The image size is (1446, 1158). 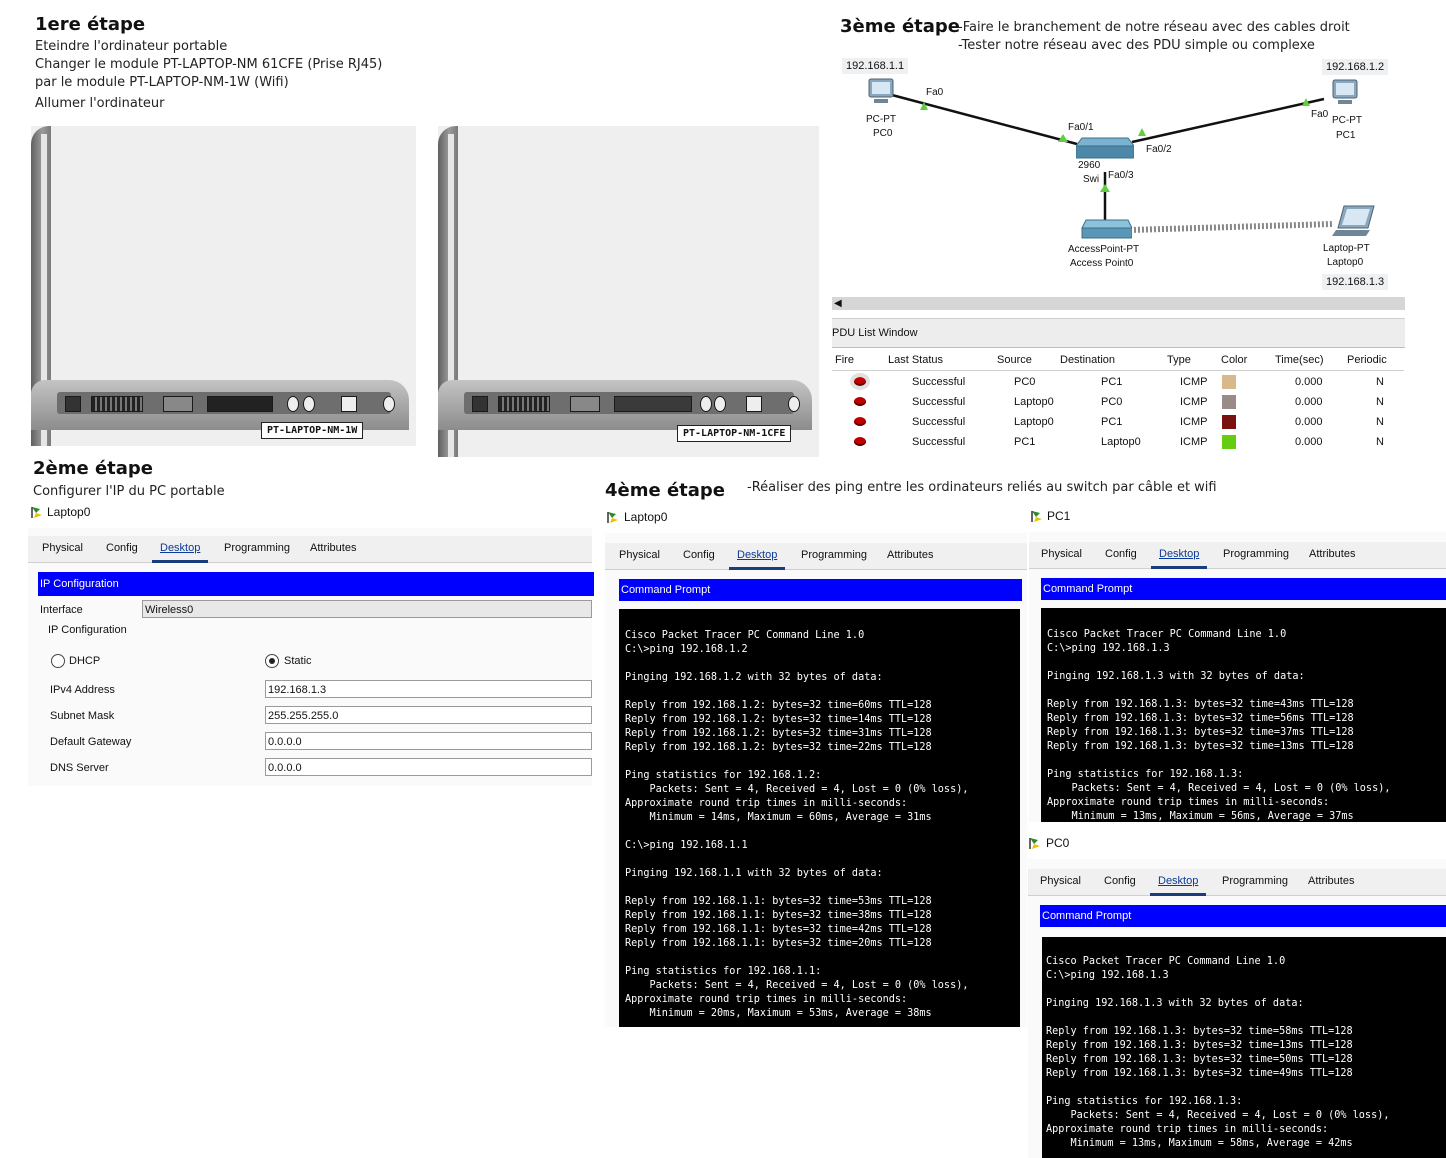 I want to click on static-label: Static, so click(x=298, y=661).